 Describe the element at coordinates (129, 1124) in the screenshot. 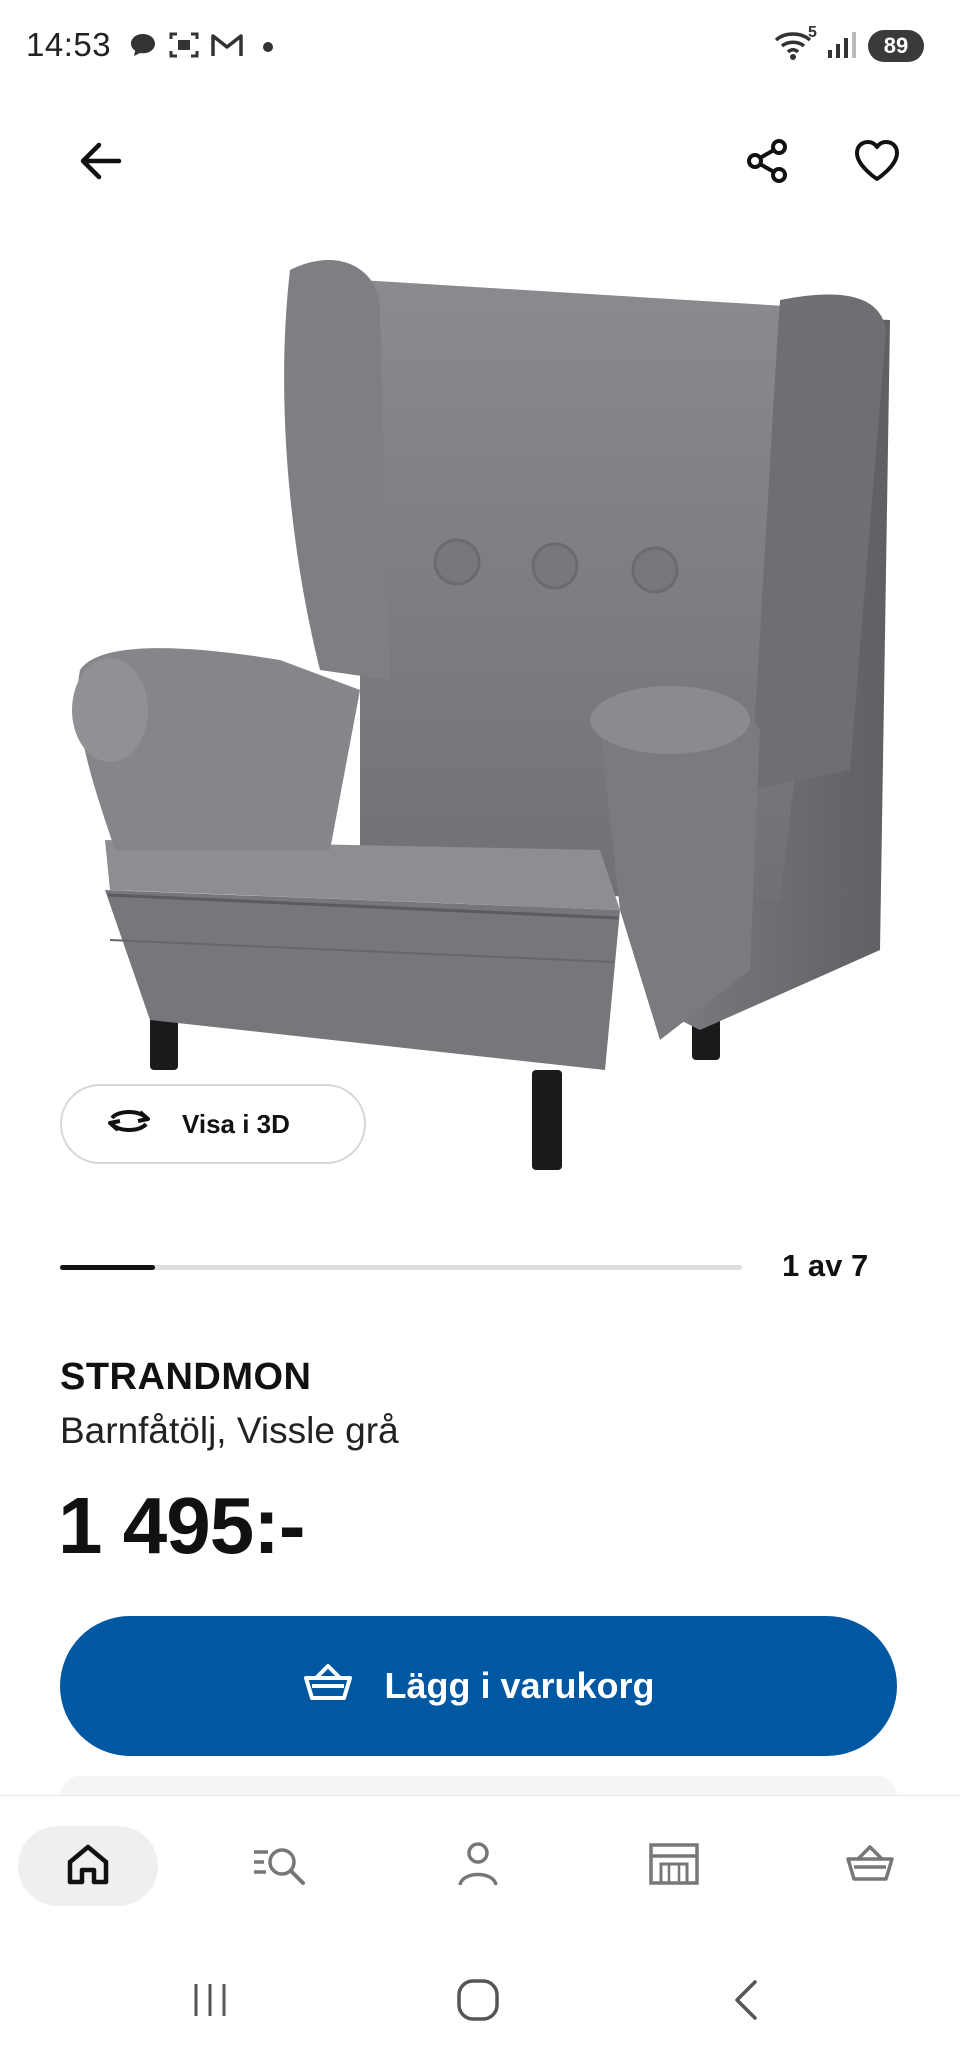

I see `rotate-icon` at that location.